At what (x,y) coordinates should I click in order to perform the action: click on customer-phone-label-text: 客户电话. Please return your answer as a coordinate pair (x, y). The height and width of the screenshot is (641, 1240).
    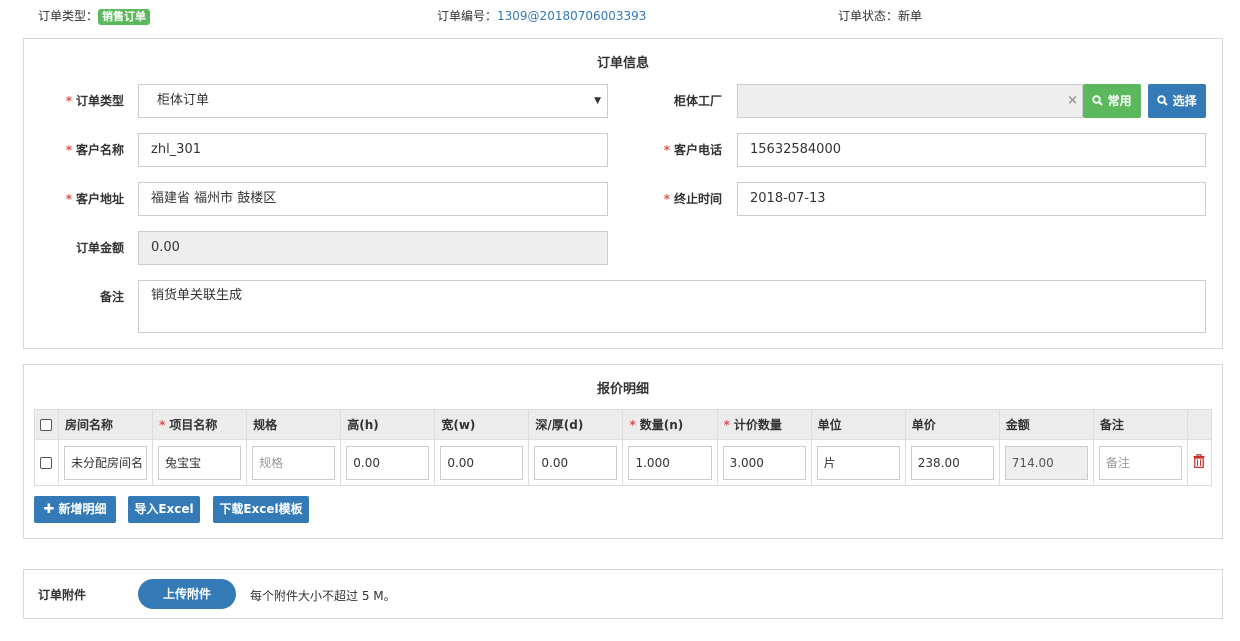
    Looking at the image, I should click on (697, 150).